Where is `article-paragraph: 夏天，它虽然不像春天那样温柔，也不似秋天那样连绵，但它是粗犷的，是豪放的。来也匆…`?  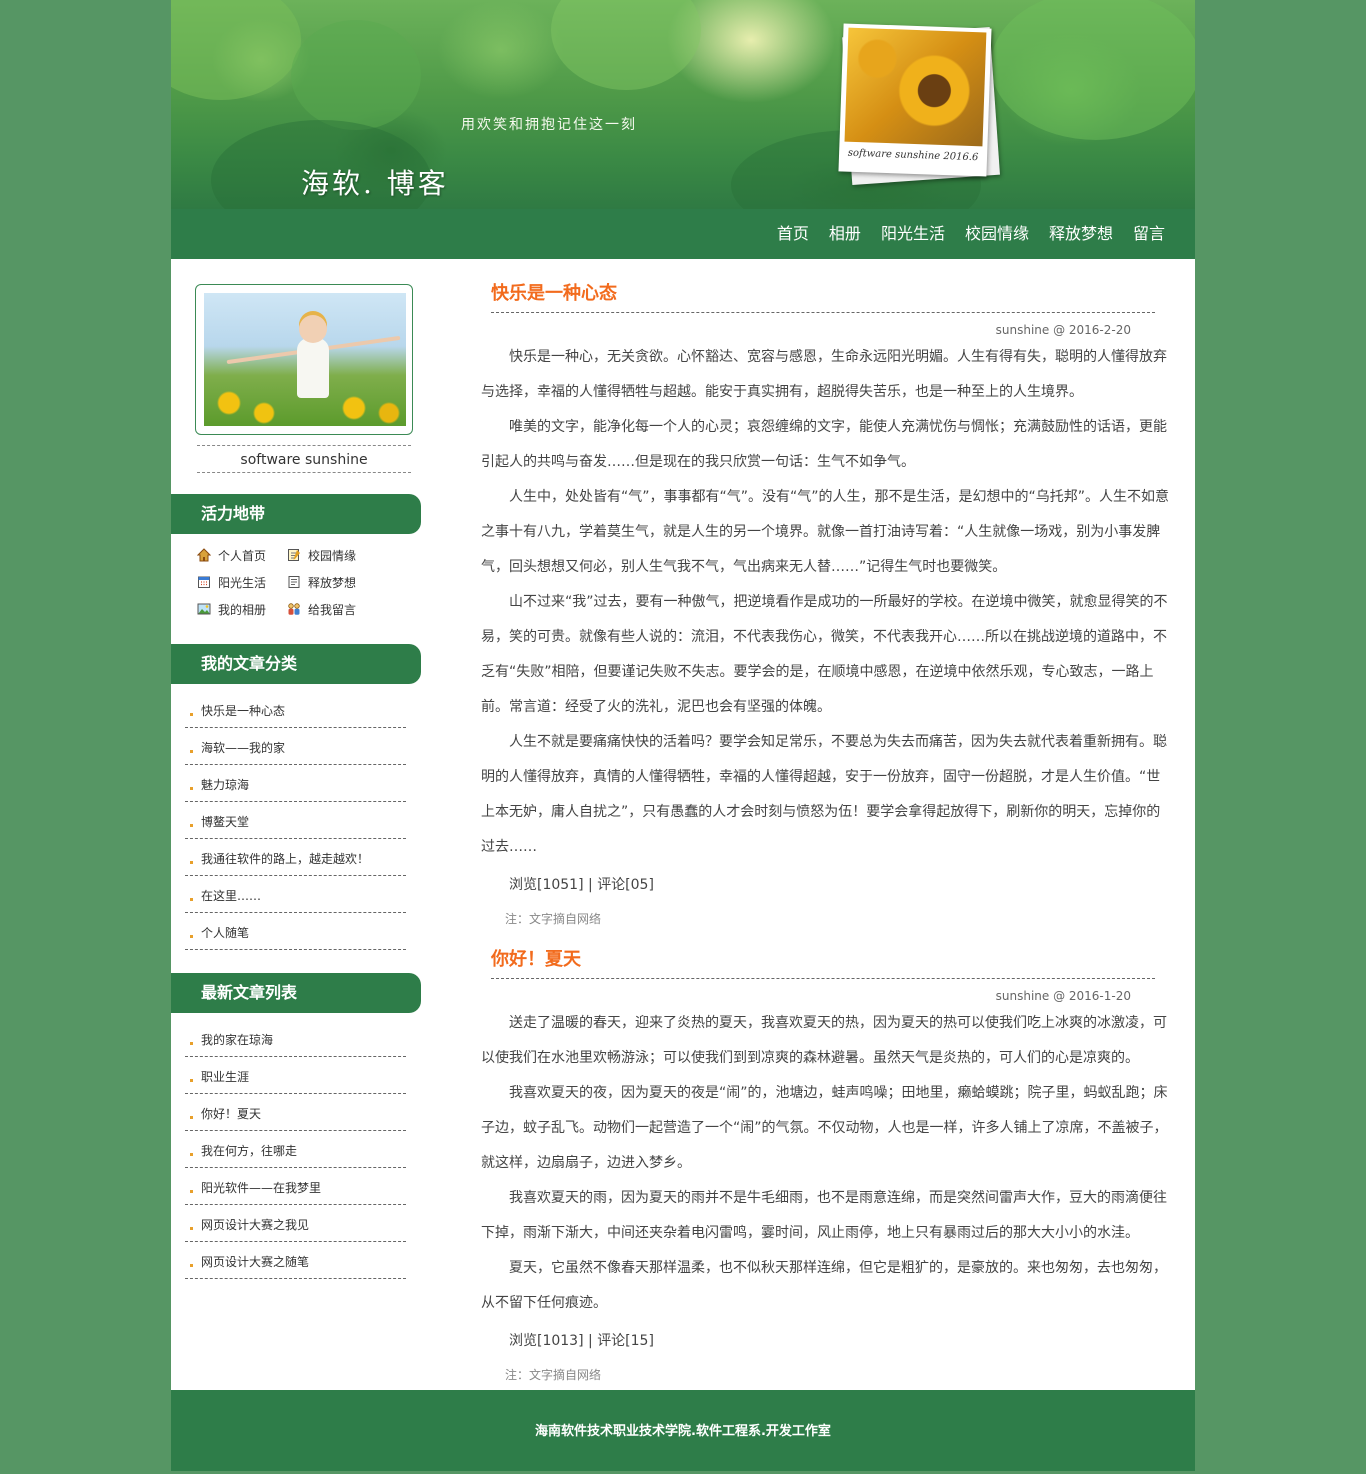
article-paragraph: 夏天，它虽然不像春天那样温柔，也不似秋天那样连绵，但它是粗犷的，是豪放的。来也匆… is located at coordinates (824, 1285).